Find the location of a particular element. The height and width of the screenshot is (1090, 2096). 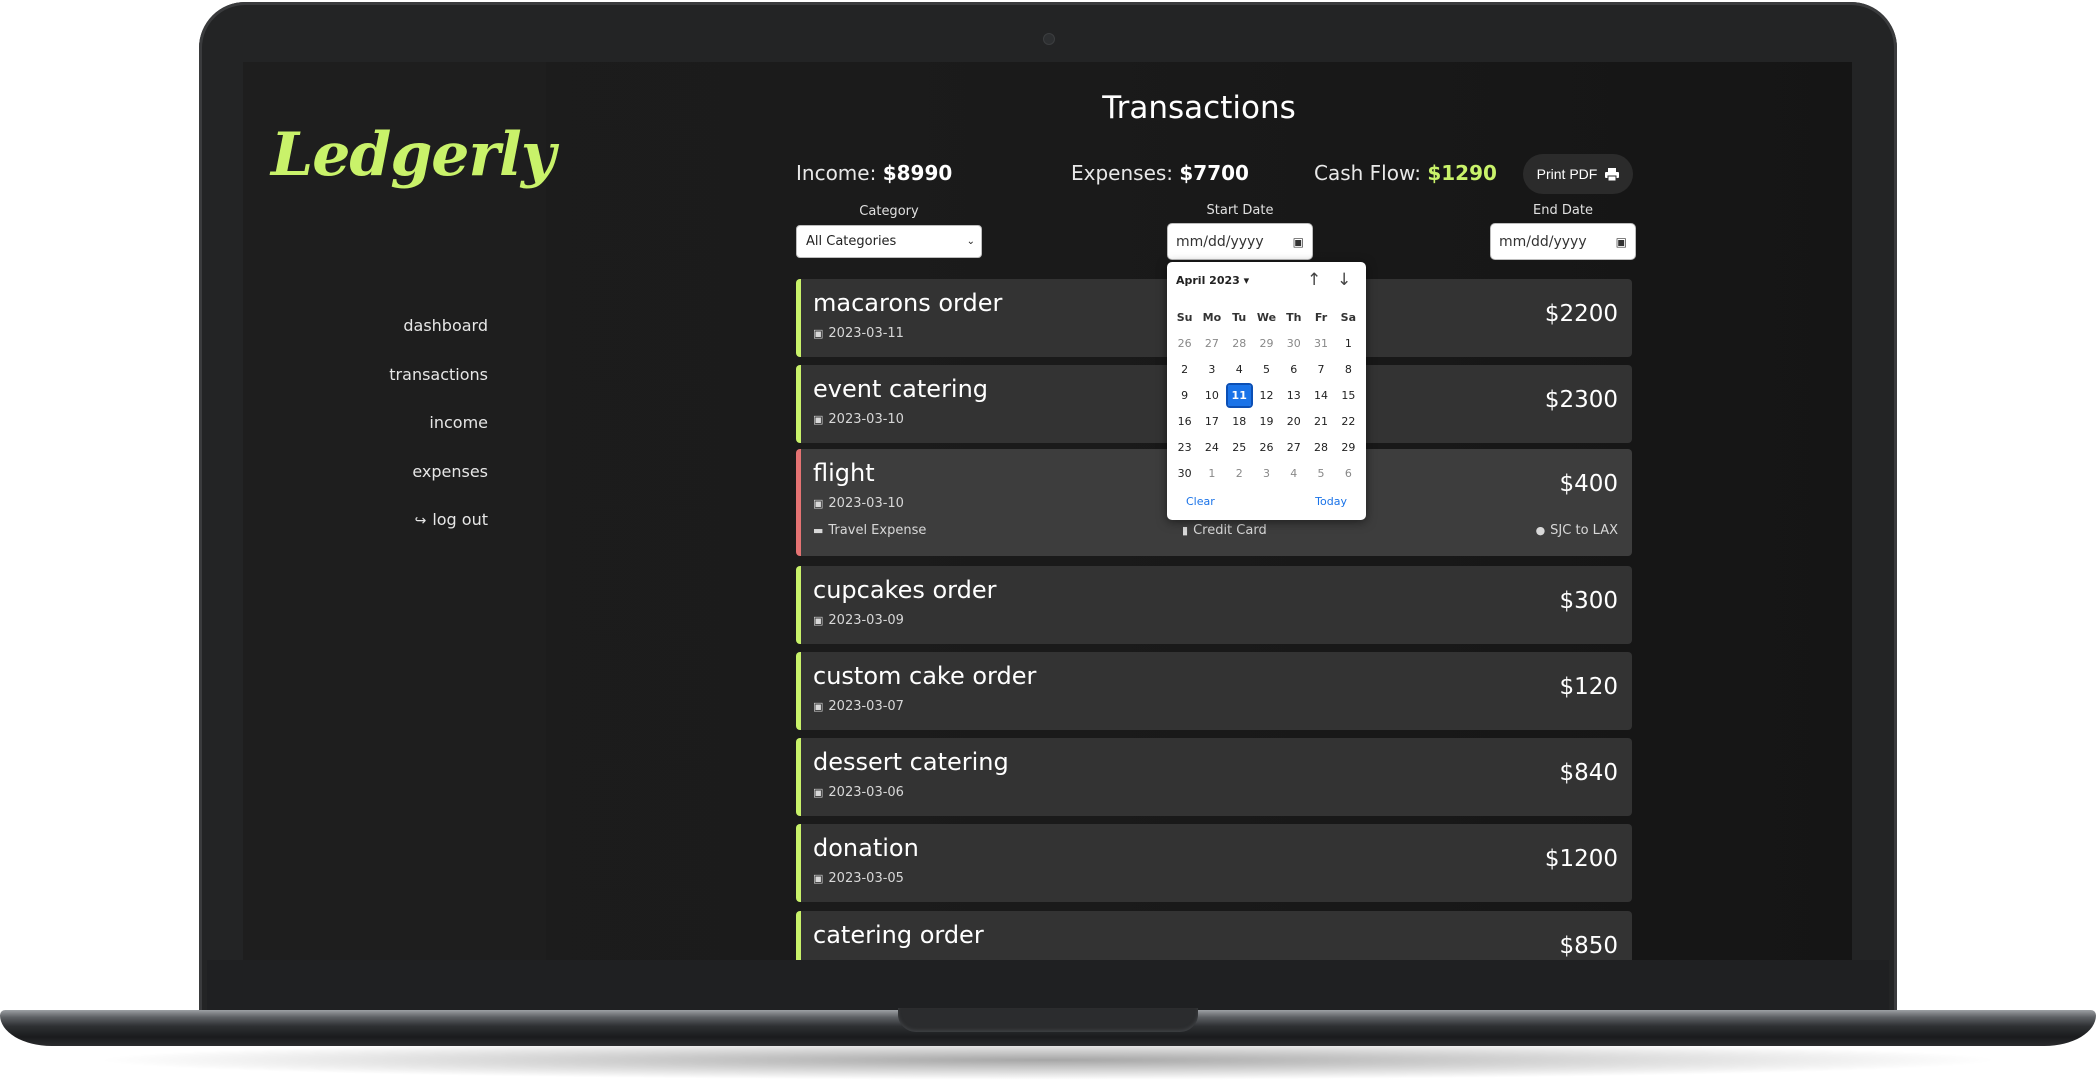

transaction-amount: $1200 is located at coordinates (1581, 859).